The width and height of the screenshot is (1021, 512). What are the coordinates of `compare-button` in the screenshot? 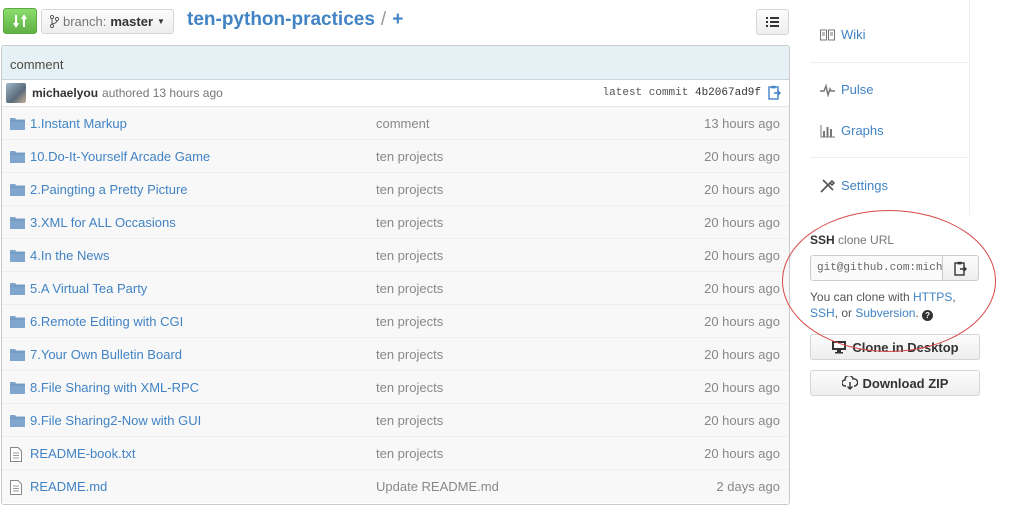 It's located at (20, 21).